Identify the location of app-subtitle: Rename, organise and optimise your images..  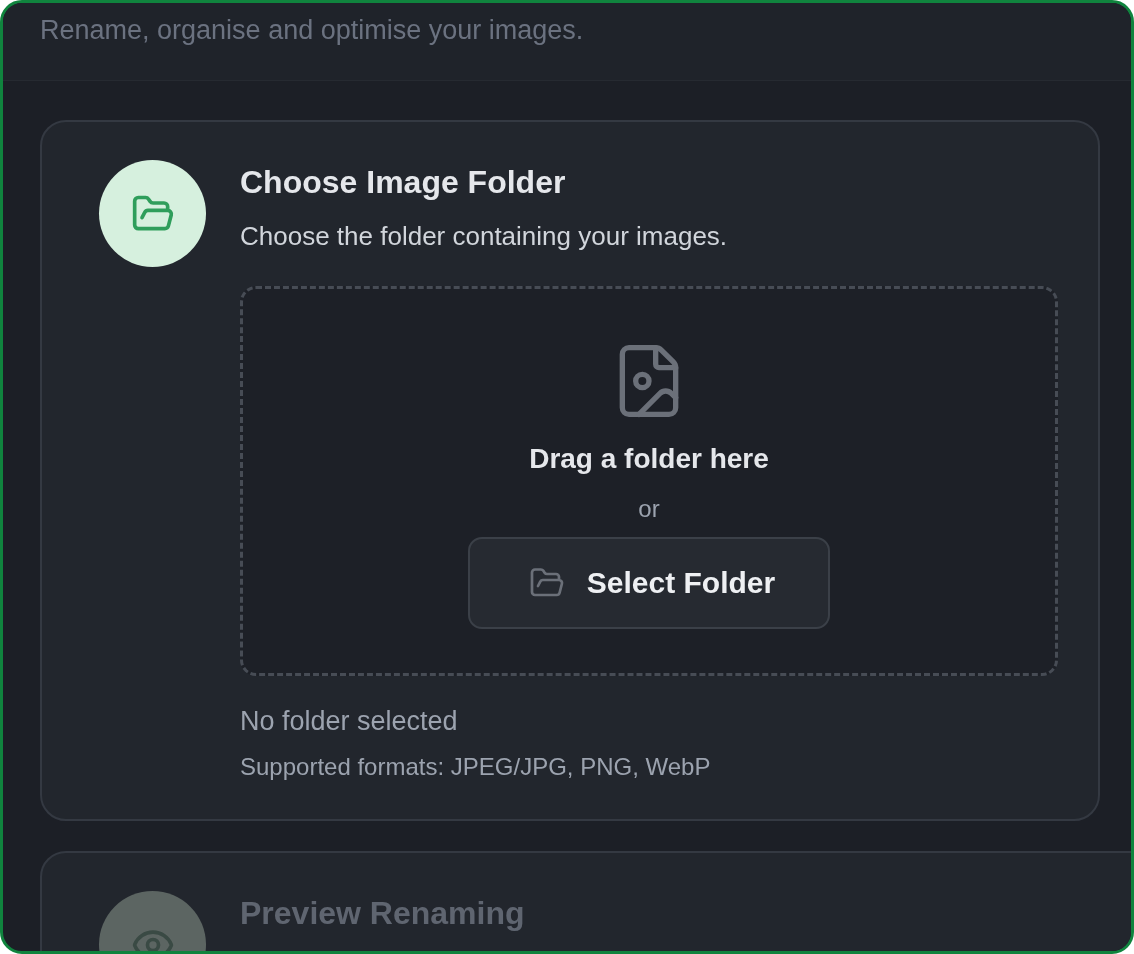
(312, 30).